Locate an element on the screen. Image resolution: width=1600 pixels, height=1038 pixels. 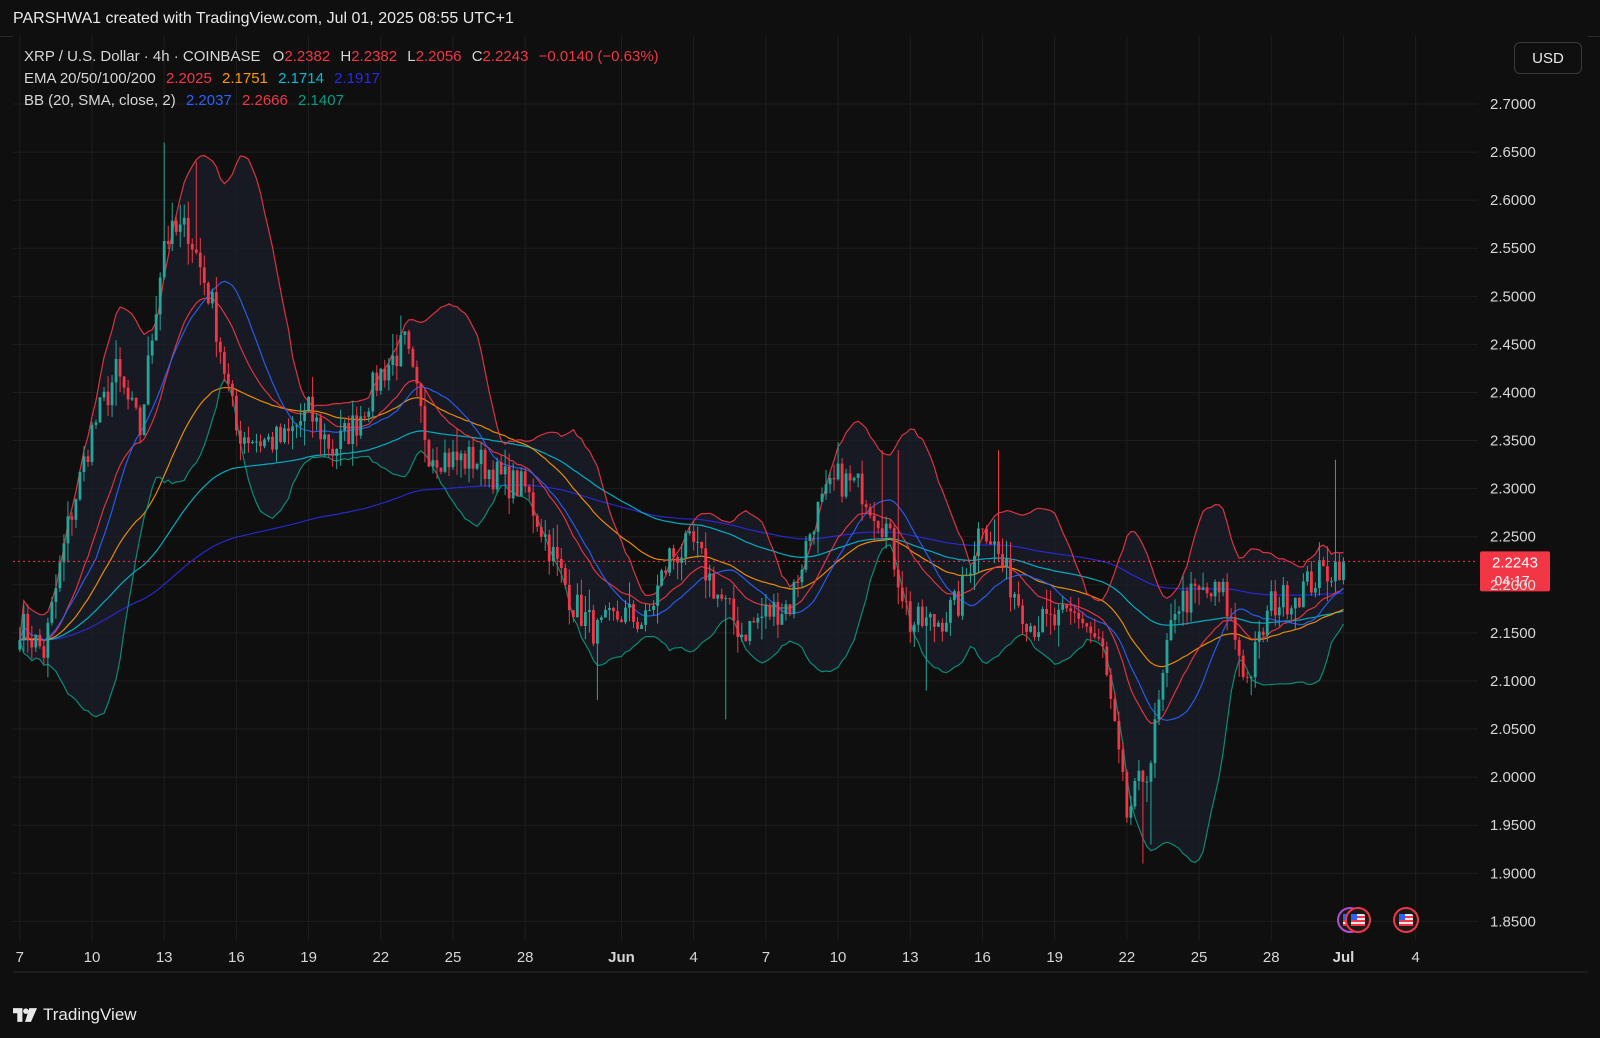
footer: TradingView is located at coordinates (800, 1016).